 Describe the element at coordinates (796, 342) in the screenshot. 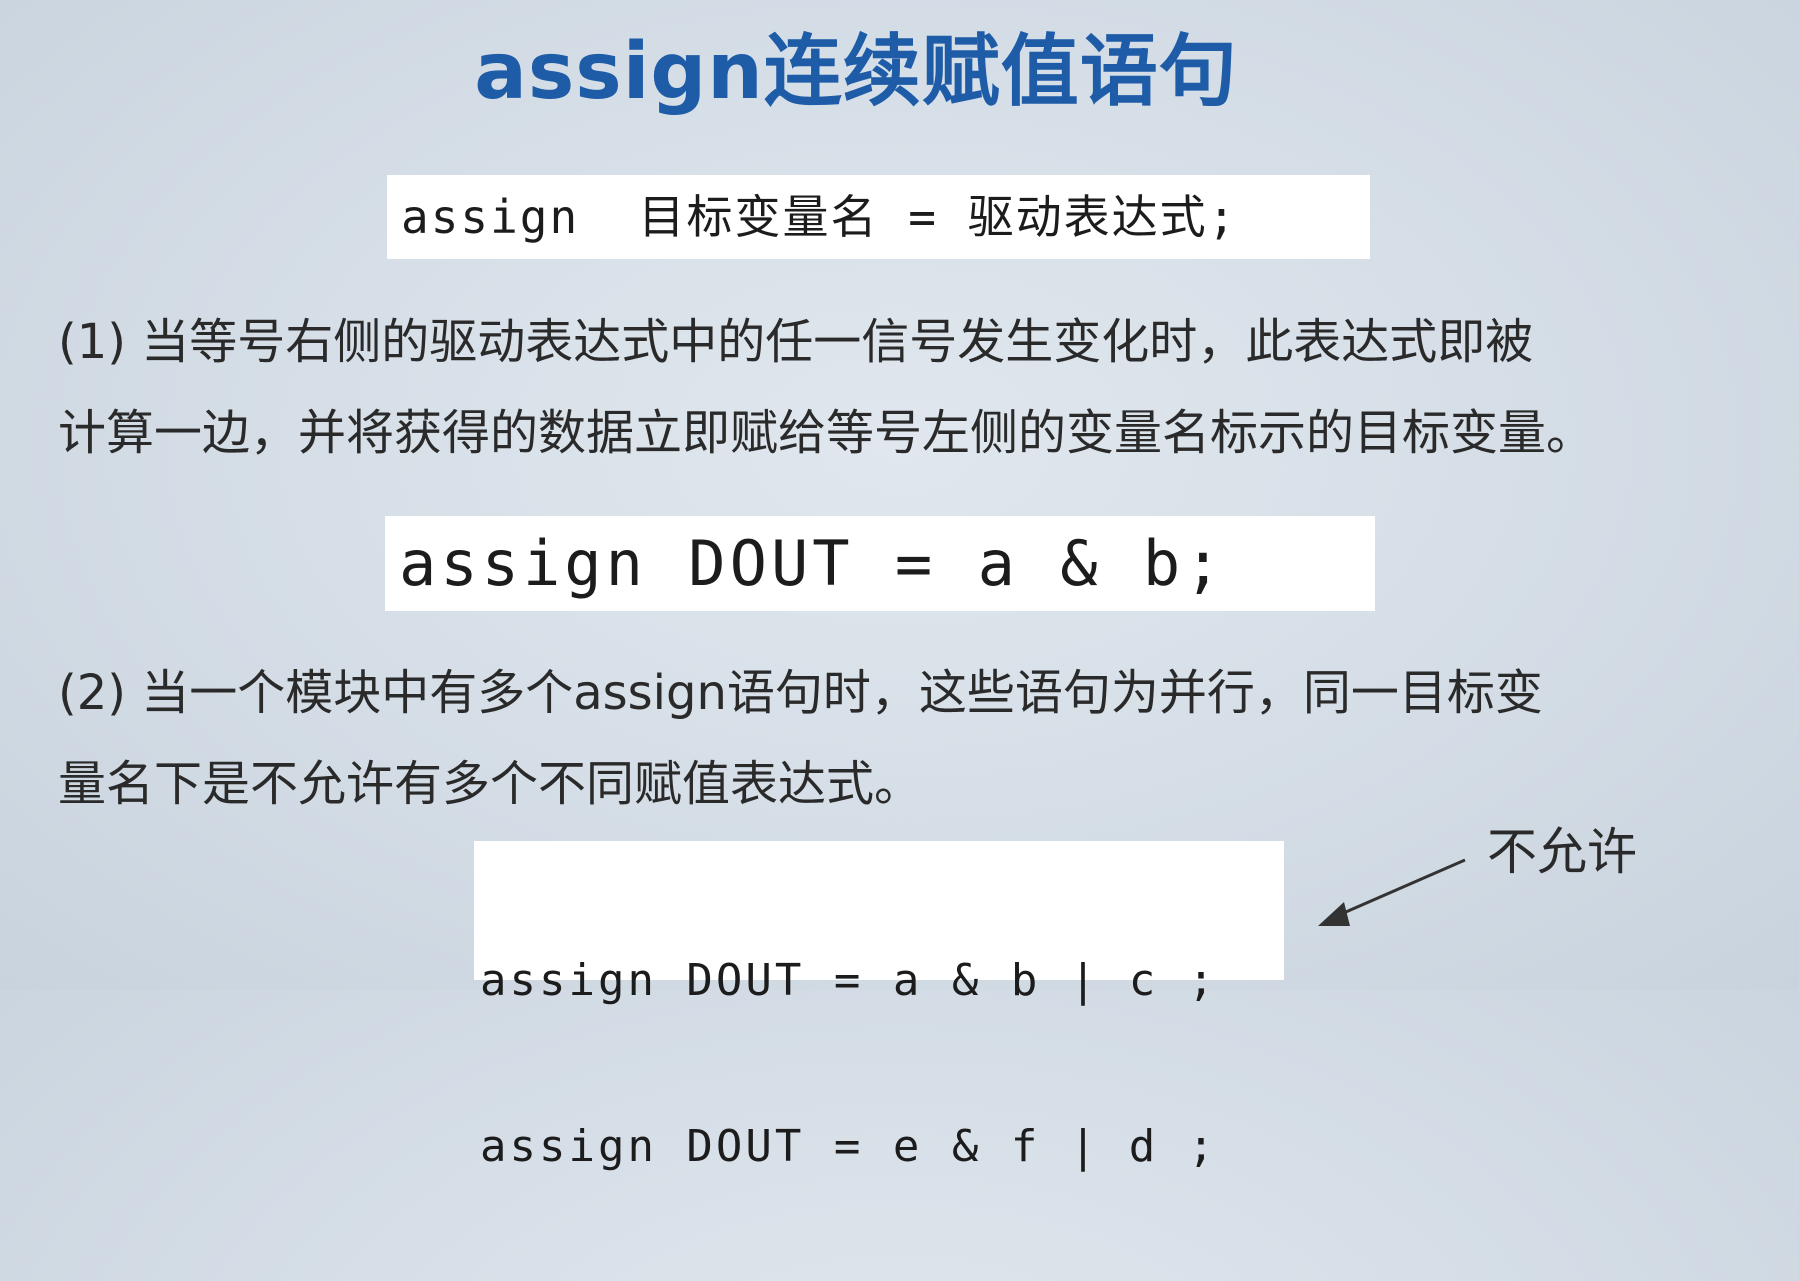

I see `point-1-line-1: (1) 当等号右侧的驱动表达式中的任一信号发生变化时，此表达式即被` at that location.